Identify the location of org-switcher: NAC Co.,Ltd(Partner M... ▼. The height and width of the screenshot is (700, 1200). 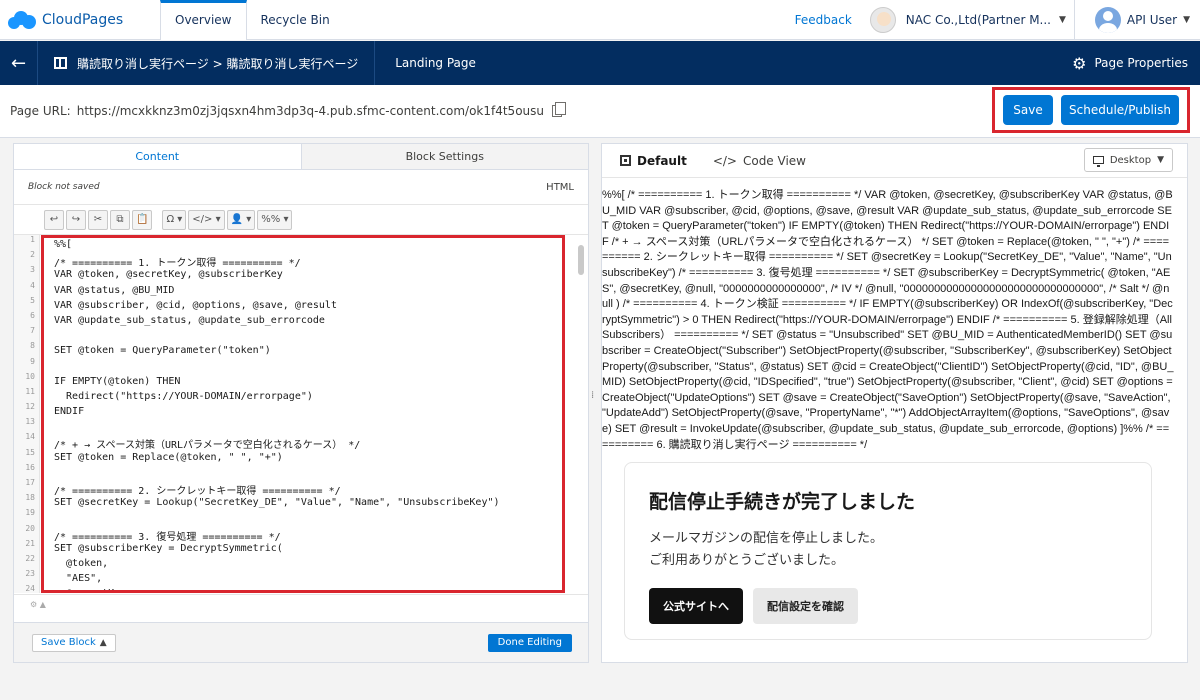
(990, 20).